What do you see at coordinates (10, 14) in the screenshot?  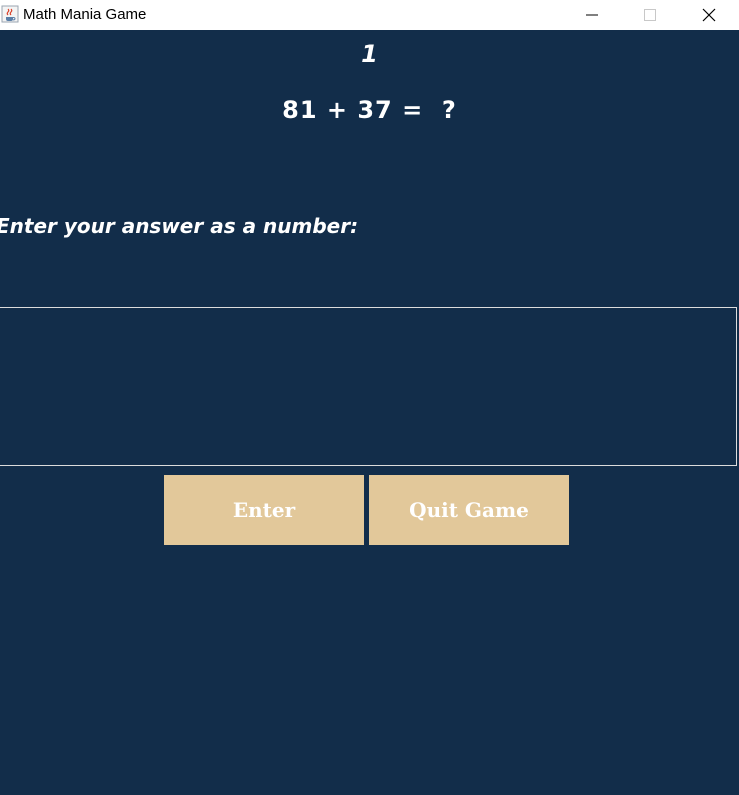 I see `java-coffee-cup-icon` at bounding box center [10, 14].